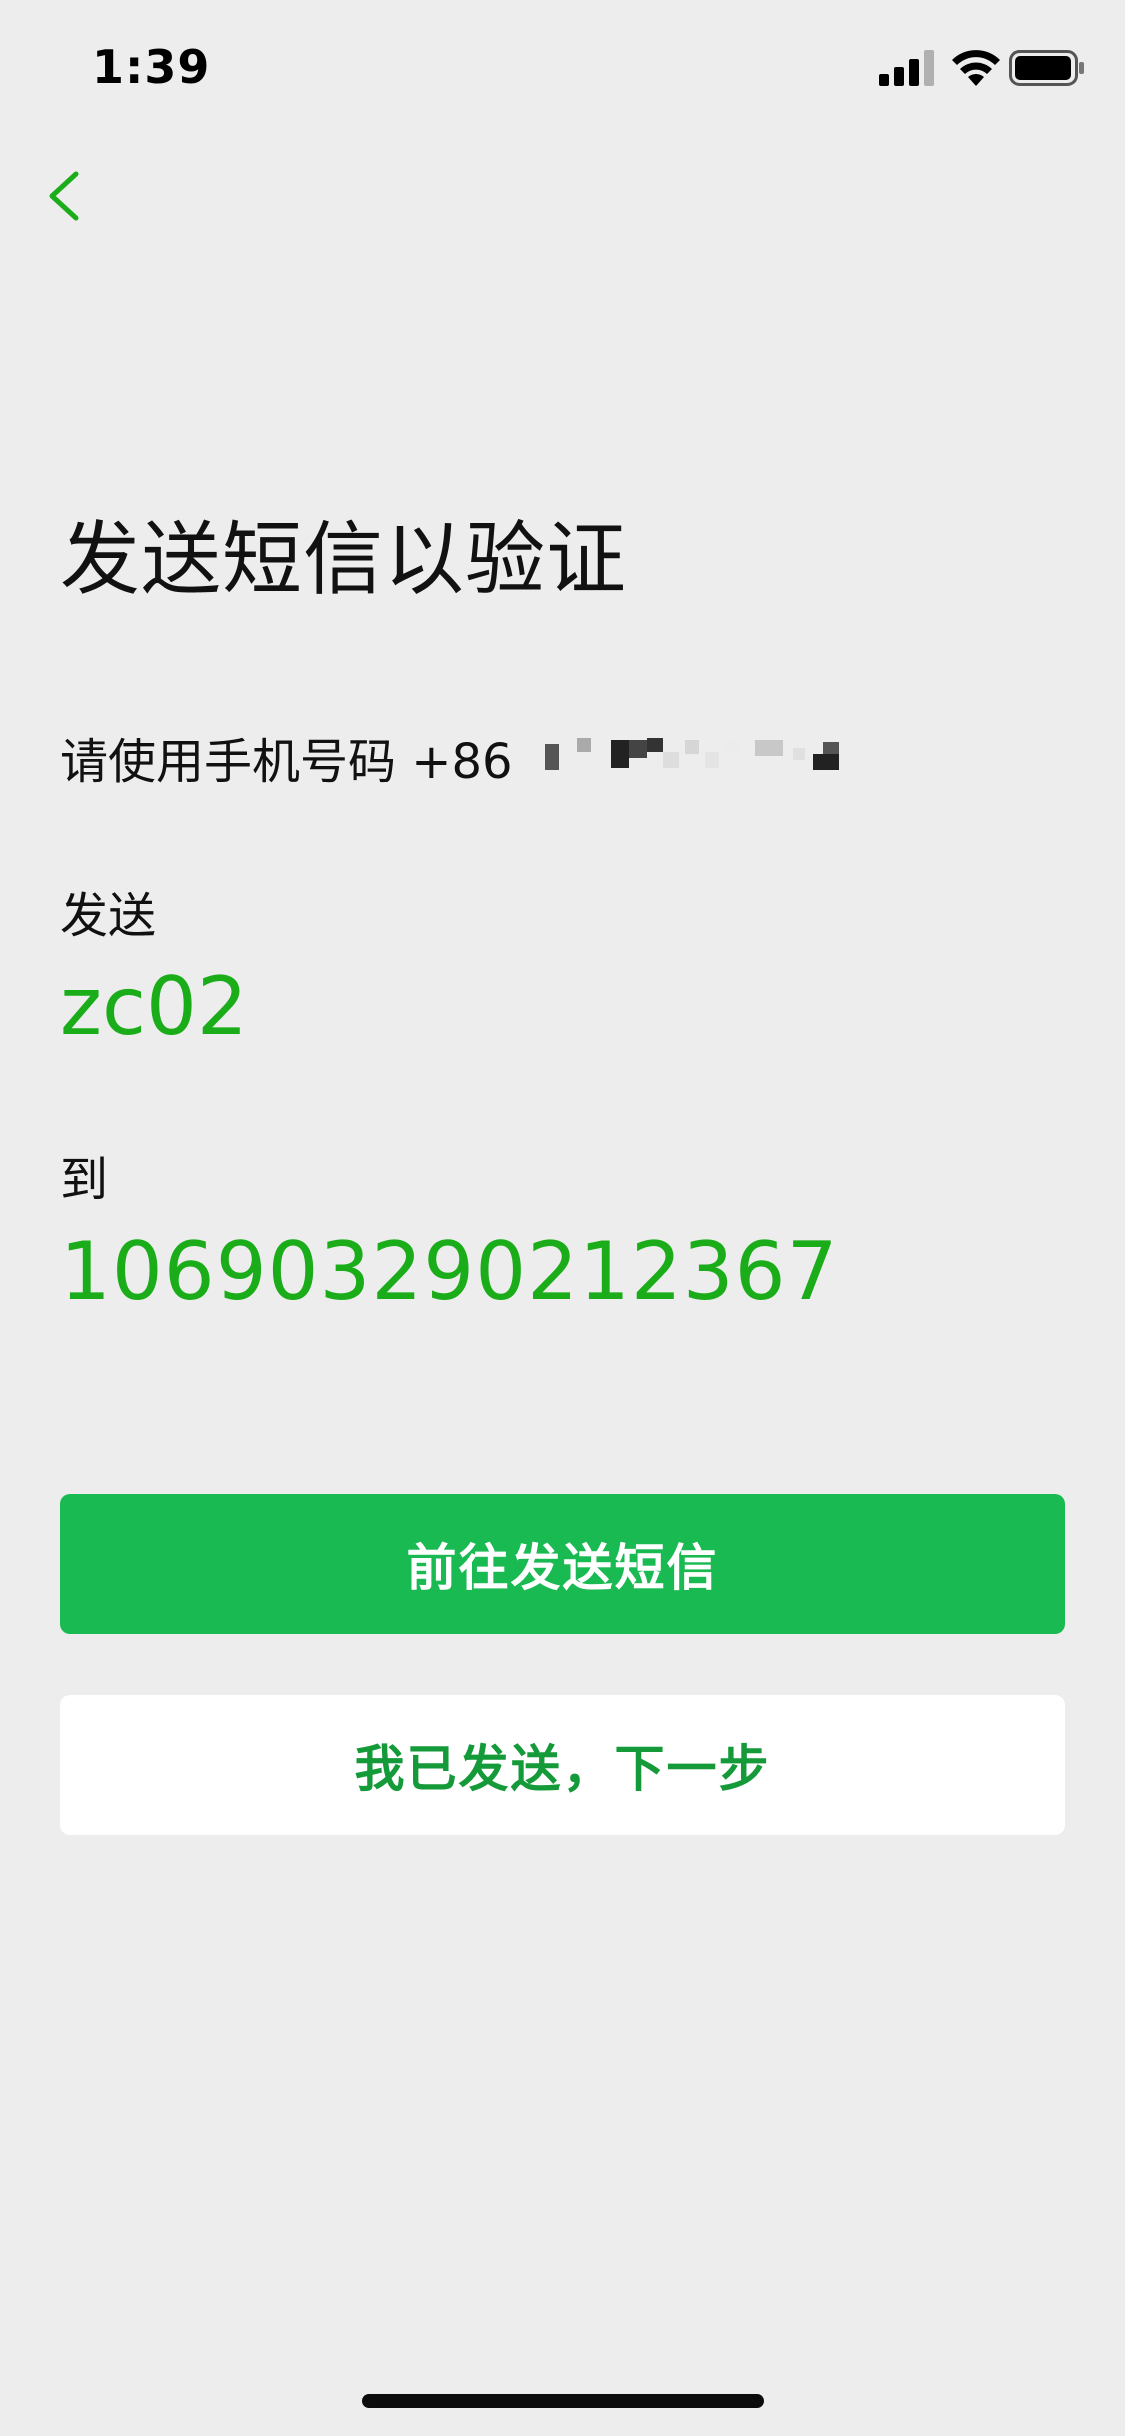 This screenshot has height=2436, width=1125. What do you see at coordinates (562, 1564) in the screenshot?
I see `go-send-sms-button: 前往发送短信` at bounding box center [562, 1564].